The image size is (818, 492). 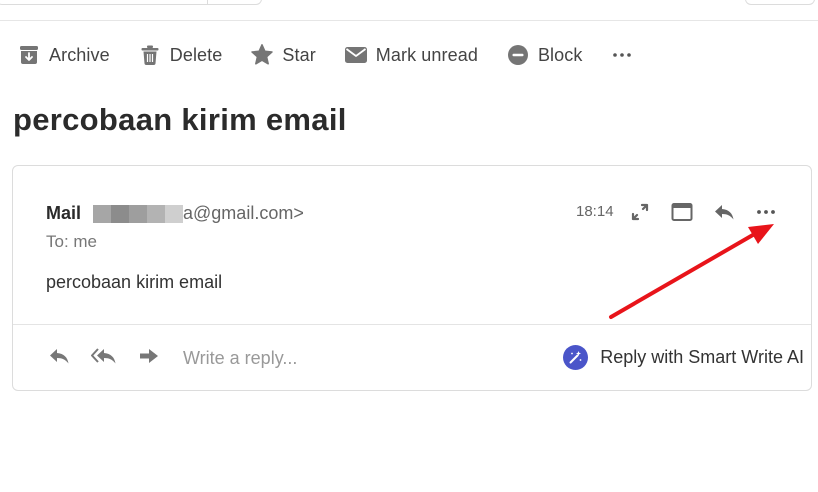 I want to click on reply-all-icon, so click(x=104, y=358).